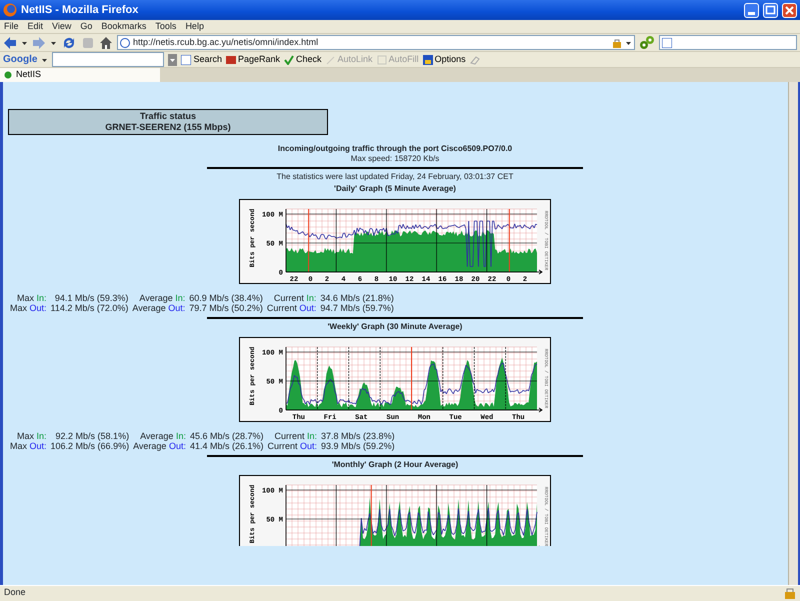  What do you see at coordinates (168, 116) in the screenshot?
I see `header-text: Traffic status` at bounding box center [168, 116].